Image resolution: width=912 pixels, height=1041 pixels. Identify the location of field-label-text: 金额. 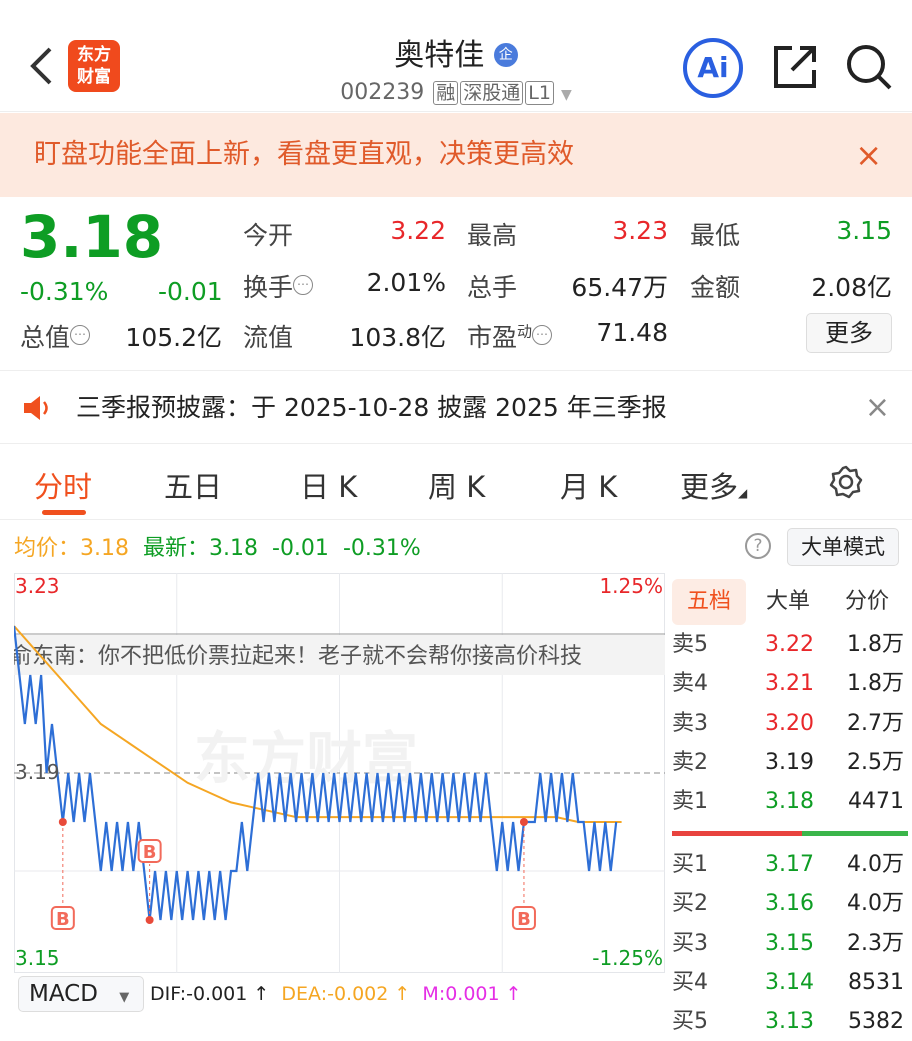
(715, 287).